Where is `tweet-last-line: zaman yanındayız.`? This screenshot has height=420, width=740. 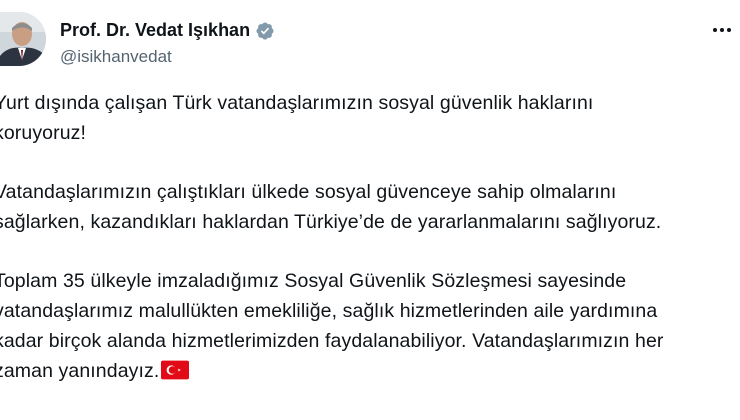
tweet-last-line: zaman yanındayız. is located at coordinates (368, 371).